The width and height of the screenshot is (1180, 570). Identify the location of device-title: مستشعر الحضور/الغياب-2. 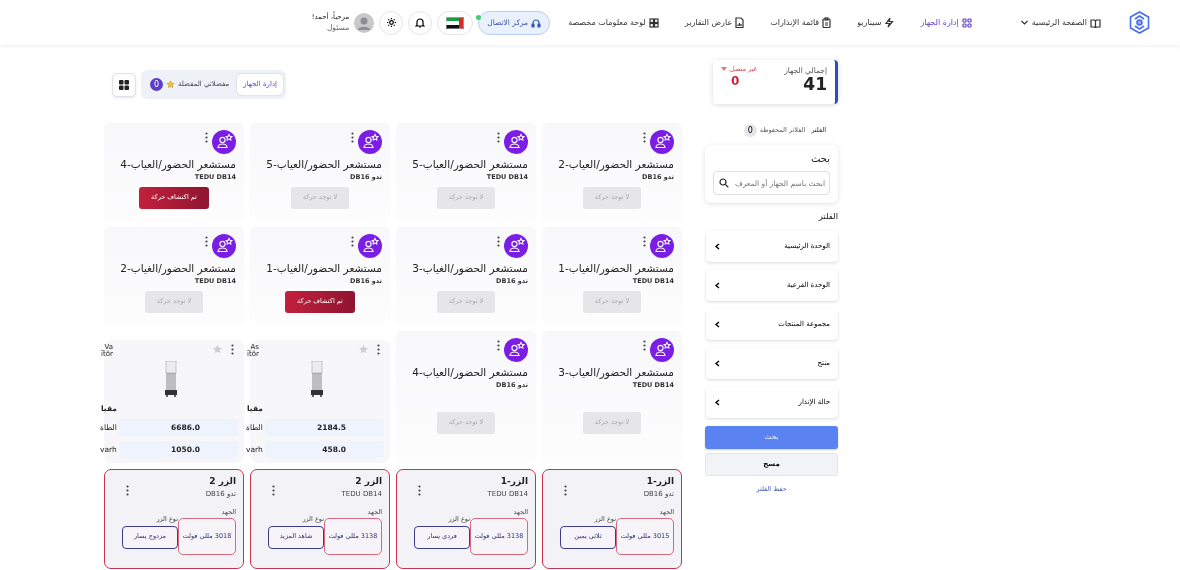
(177, 269).